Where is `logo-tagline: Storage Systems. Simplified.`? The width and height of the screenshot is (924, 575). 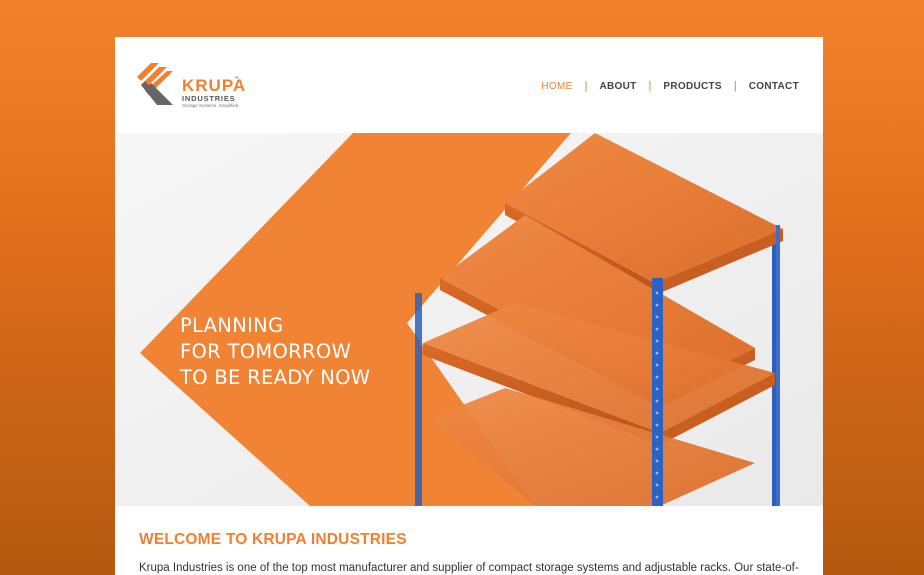 logo-tagline: Storage Systems. Simplified. is located at coordinates (211, 105).